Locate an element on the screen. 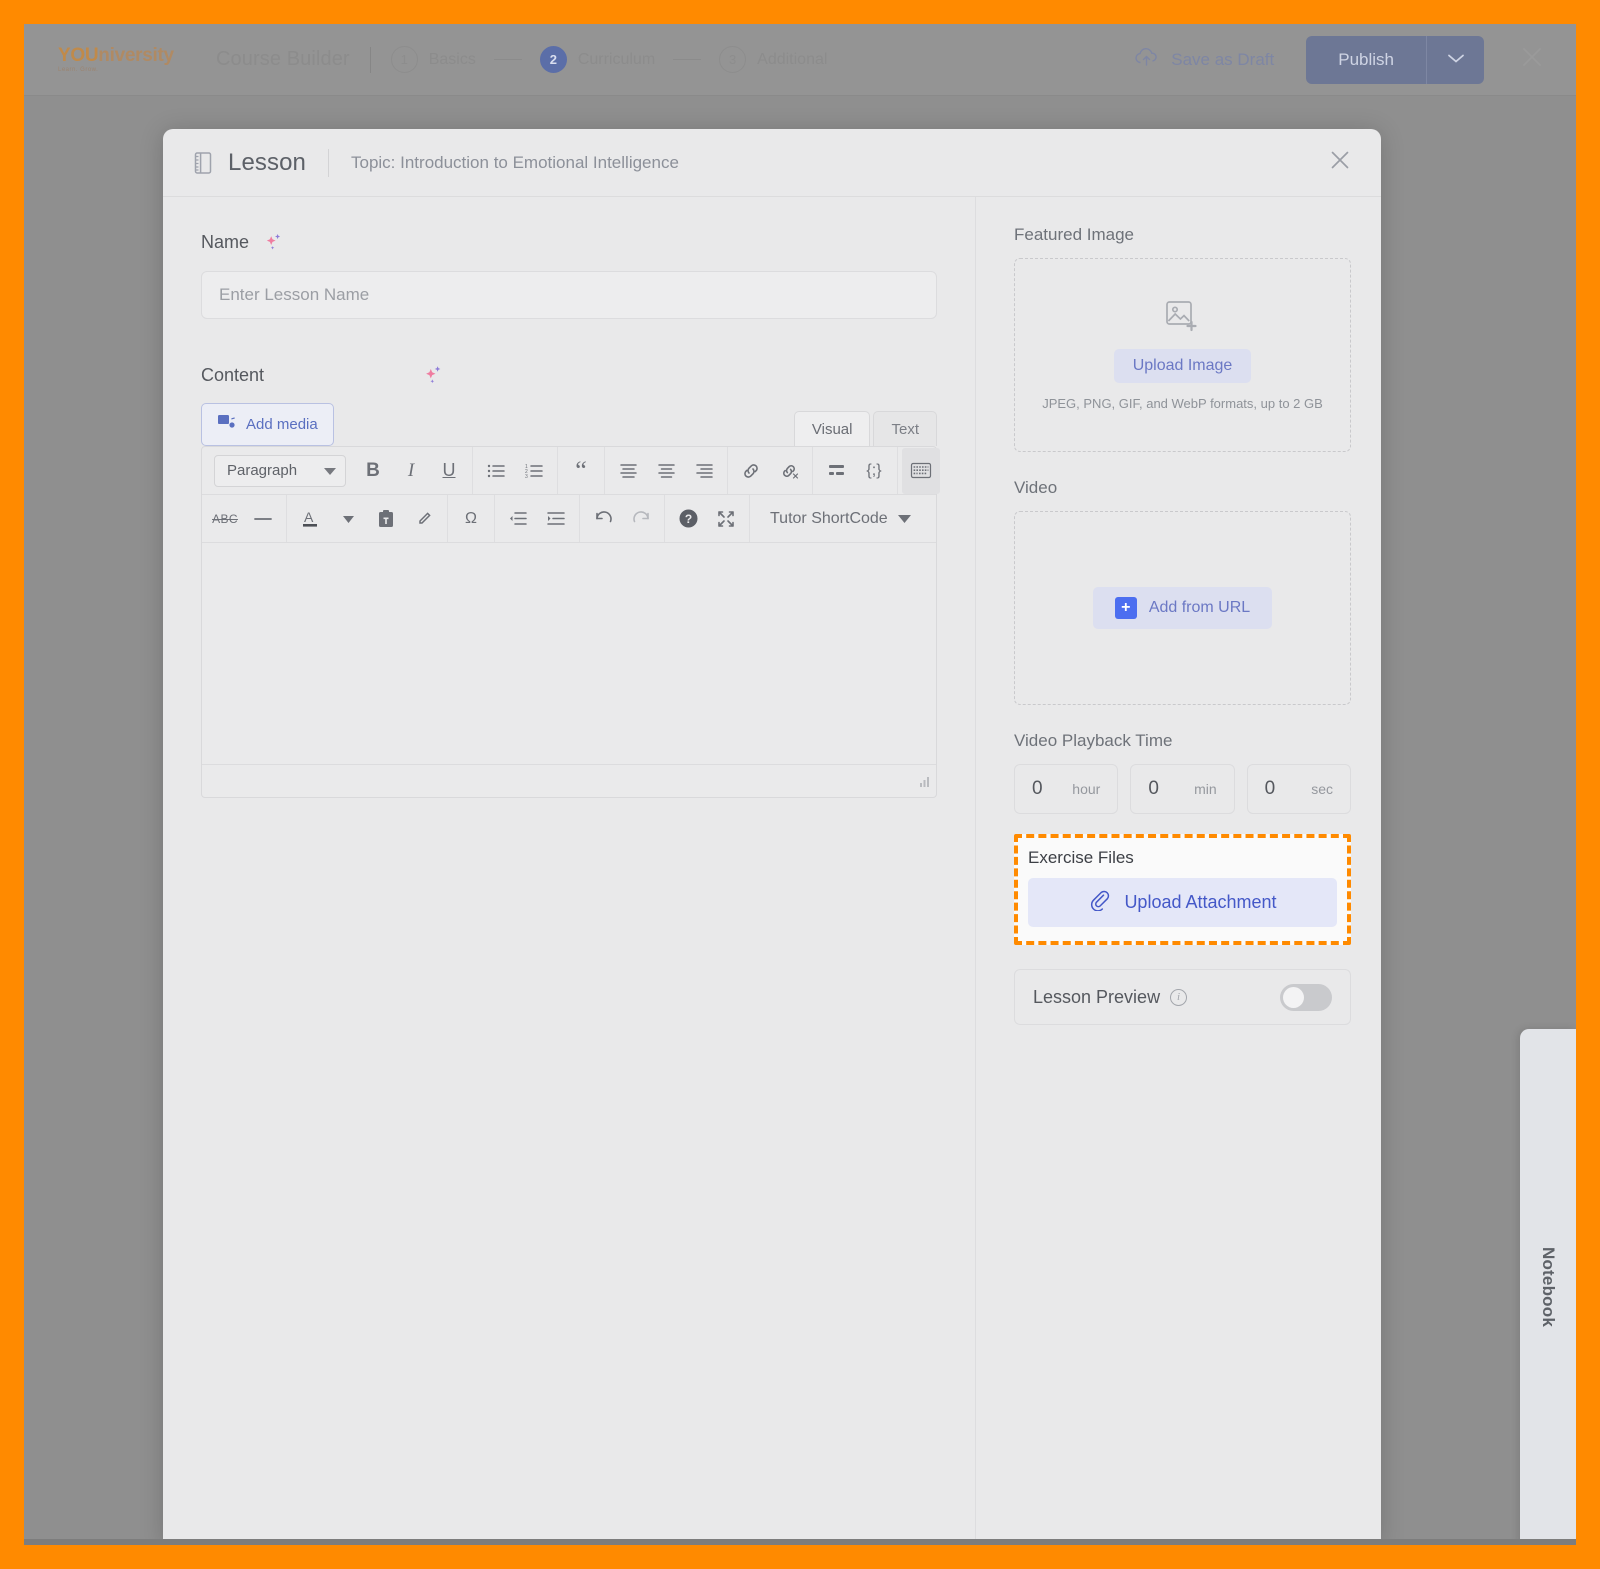  step-label: Basics is located at coordinates (452, 59).